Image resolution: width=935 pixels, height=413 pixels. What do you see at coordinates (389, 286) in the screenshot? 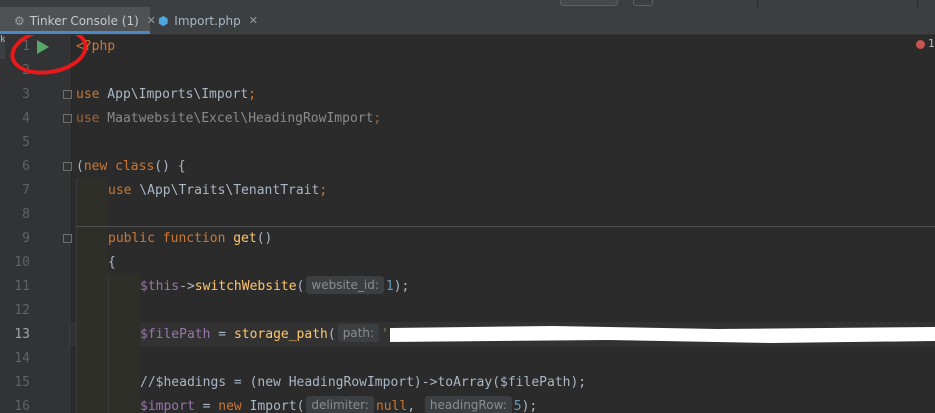
I see `number: 1` at bounding box center [389, 286].